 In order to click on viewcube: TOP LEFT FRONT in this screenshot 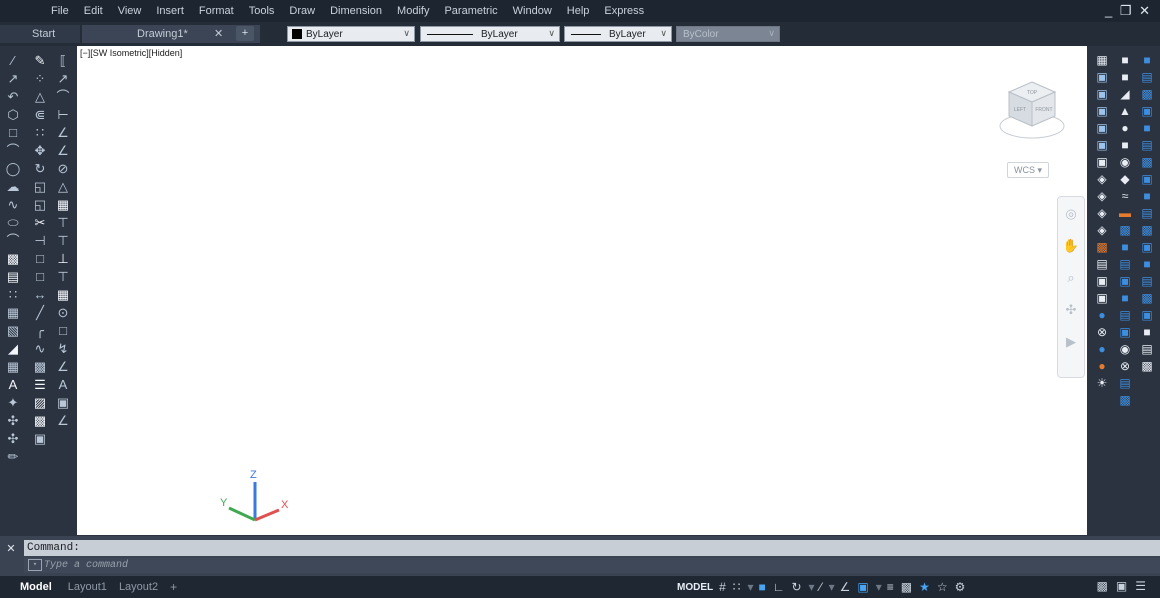, I will do `click(1032, 109)`.